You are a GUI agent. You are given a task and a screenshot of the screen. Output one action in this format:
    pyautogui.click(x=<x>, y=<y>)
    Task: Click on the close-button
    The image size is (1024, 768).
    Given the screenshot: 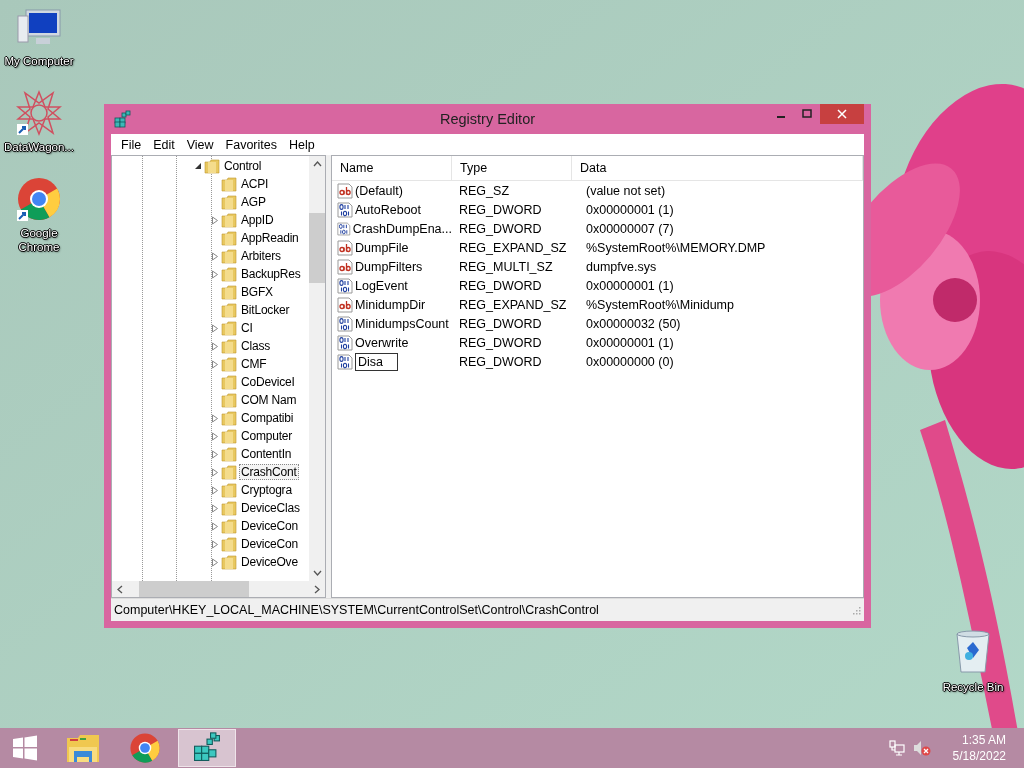 What is the action you would take?
    pyautogui.click(x=842, y=114)
    